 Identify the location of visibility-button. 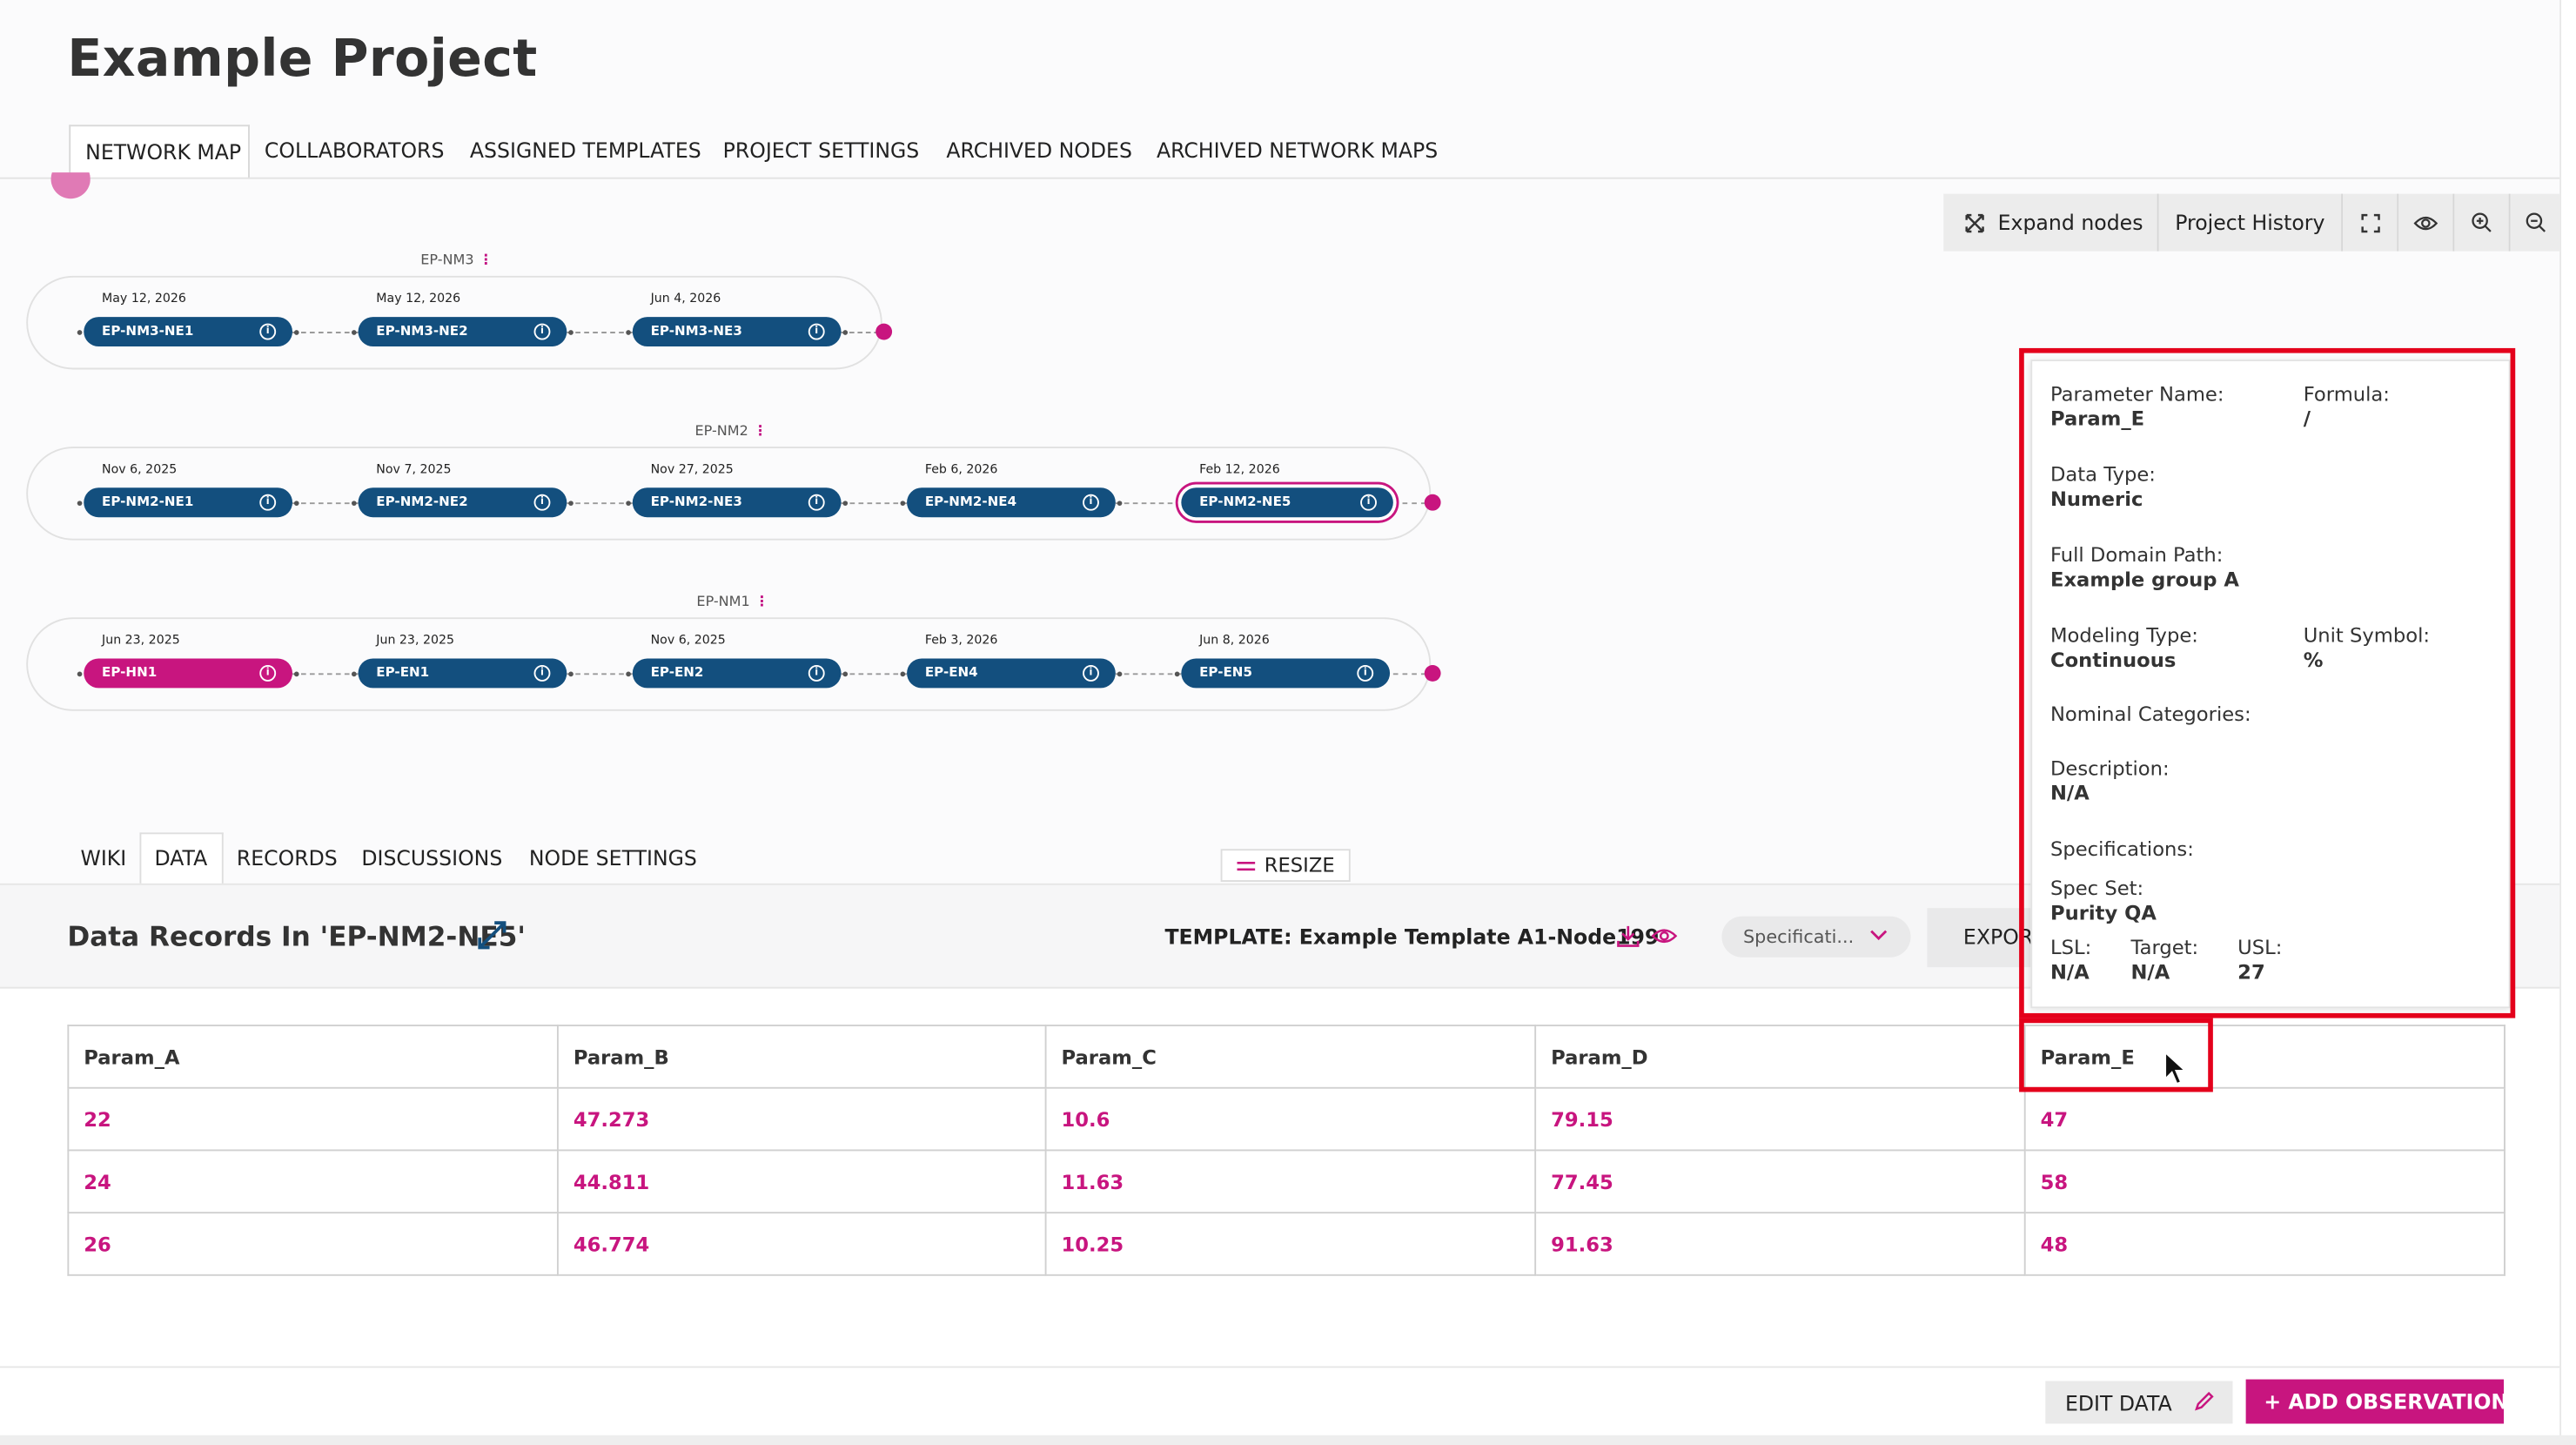
(2425, 223).